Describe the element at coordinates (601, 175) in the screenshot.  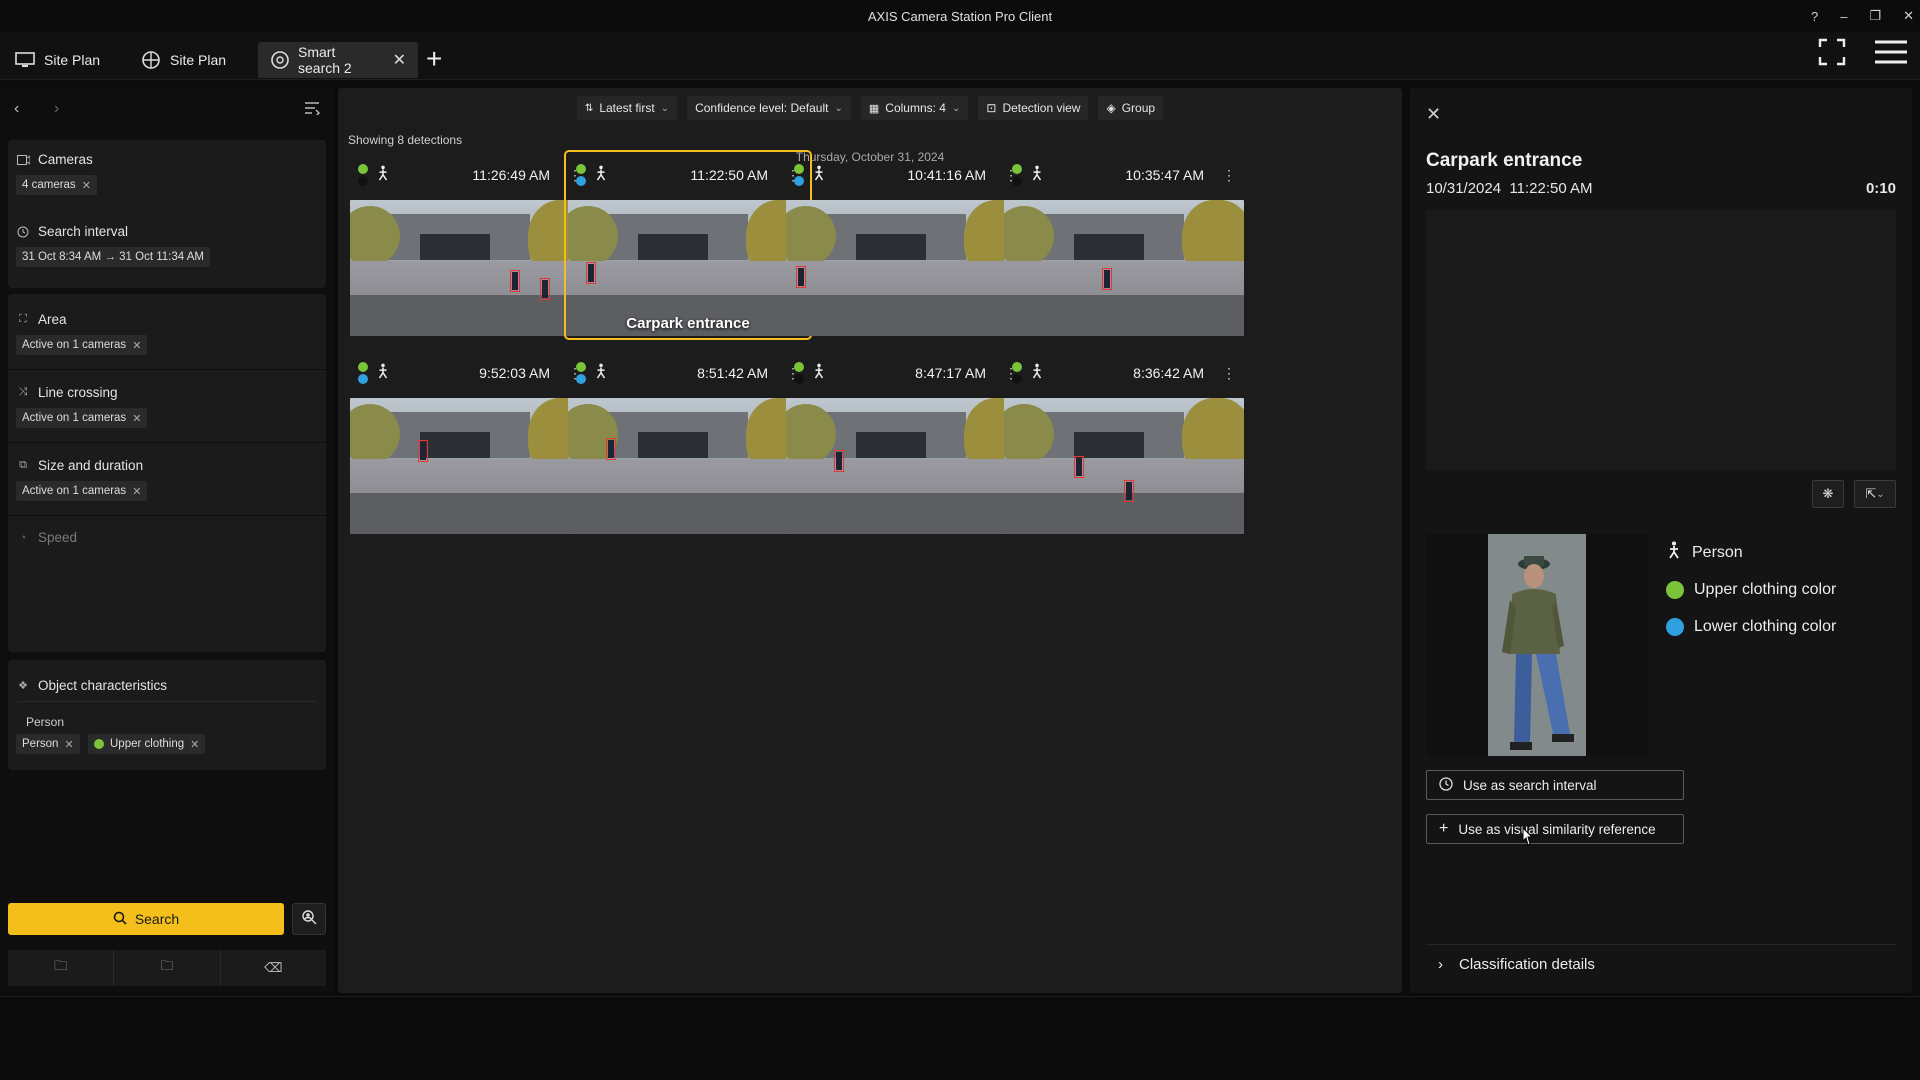
I see `person-icon` at that location.